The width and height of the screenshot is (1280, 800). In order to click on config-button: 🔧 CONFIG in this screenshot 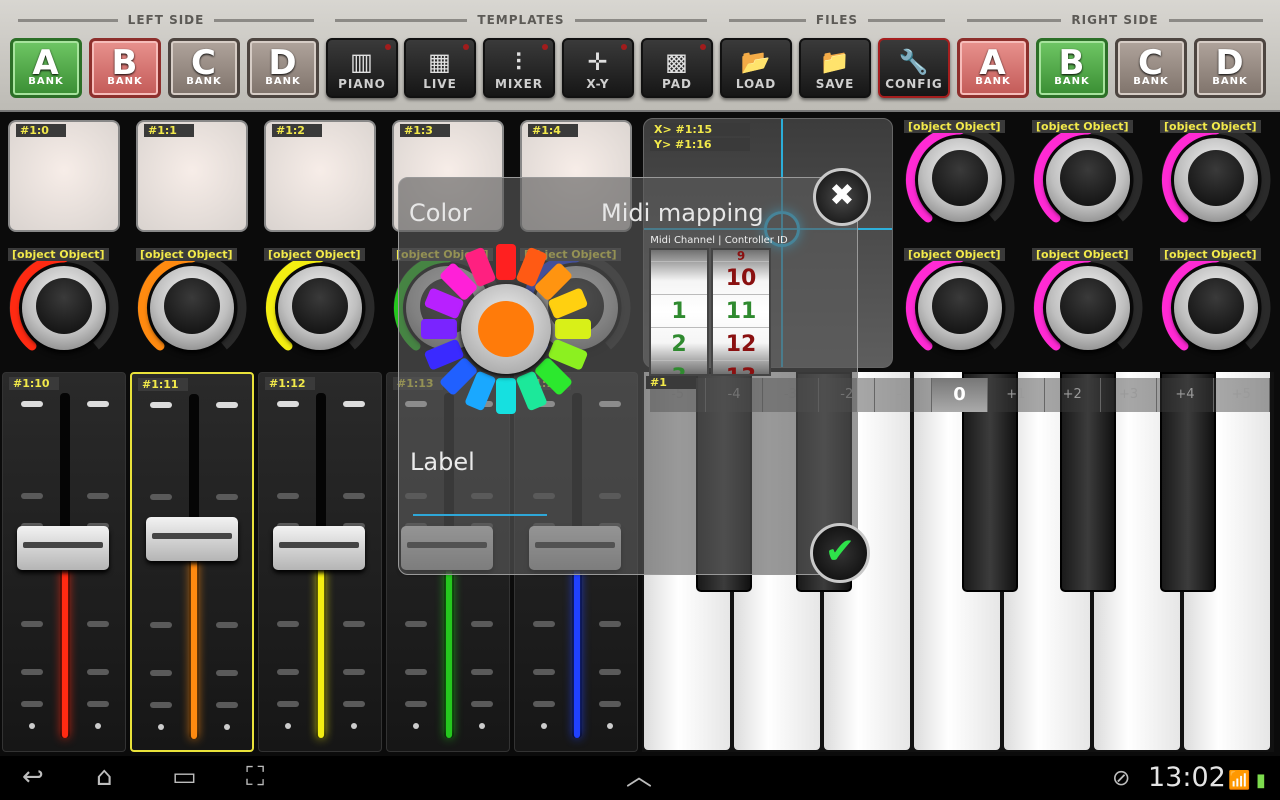, I will do `click(914, 68)`.